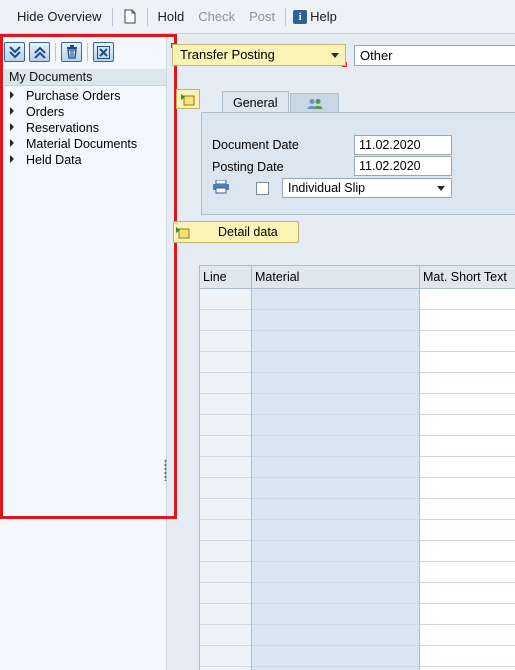 The height and width of the screenshot is (670, 515). What do you see at coordinates (376, 55) in the screenshot?
I see `reference-dropdown-value: Other` at bounding box center [376, 55].